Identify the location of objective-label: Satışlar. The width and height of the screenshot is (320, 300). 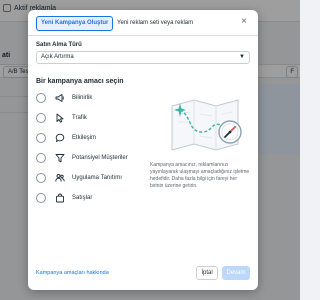
(82, 197).